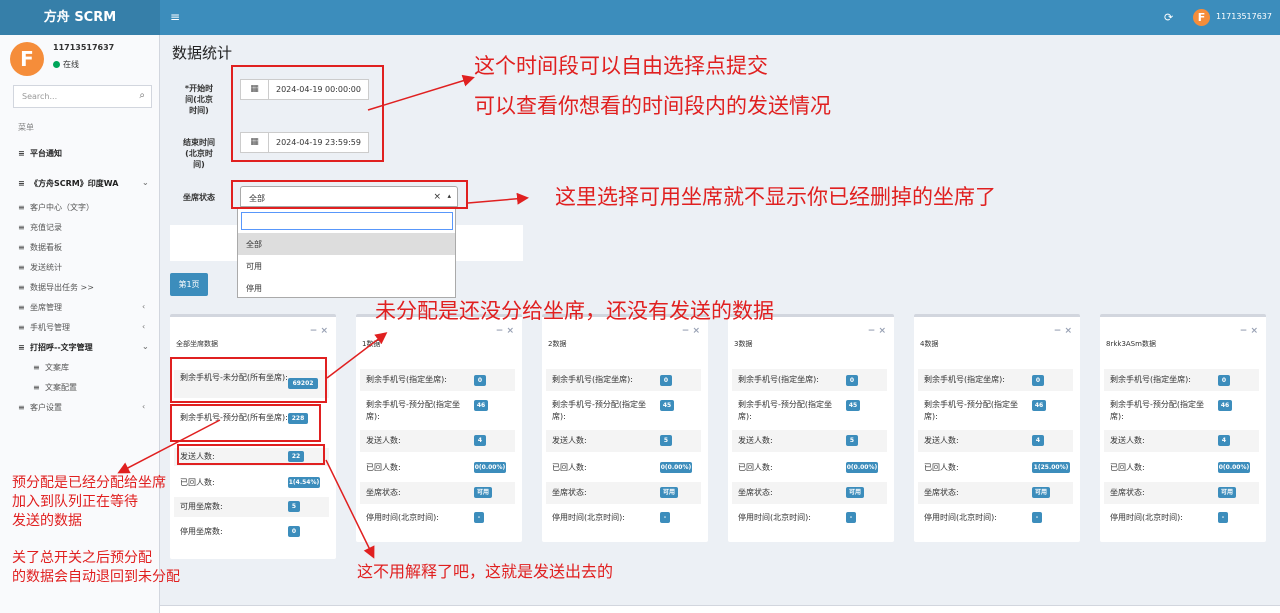  What do you see at coordinates (96, 577) in the screenshot?
I see `annotation-switch-2: 的数据会自动退回到未分配` at bounding box center [96, 577].